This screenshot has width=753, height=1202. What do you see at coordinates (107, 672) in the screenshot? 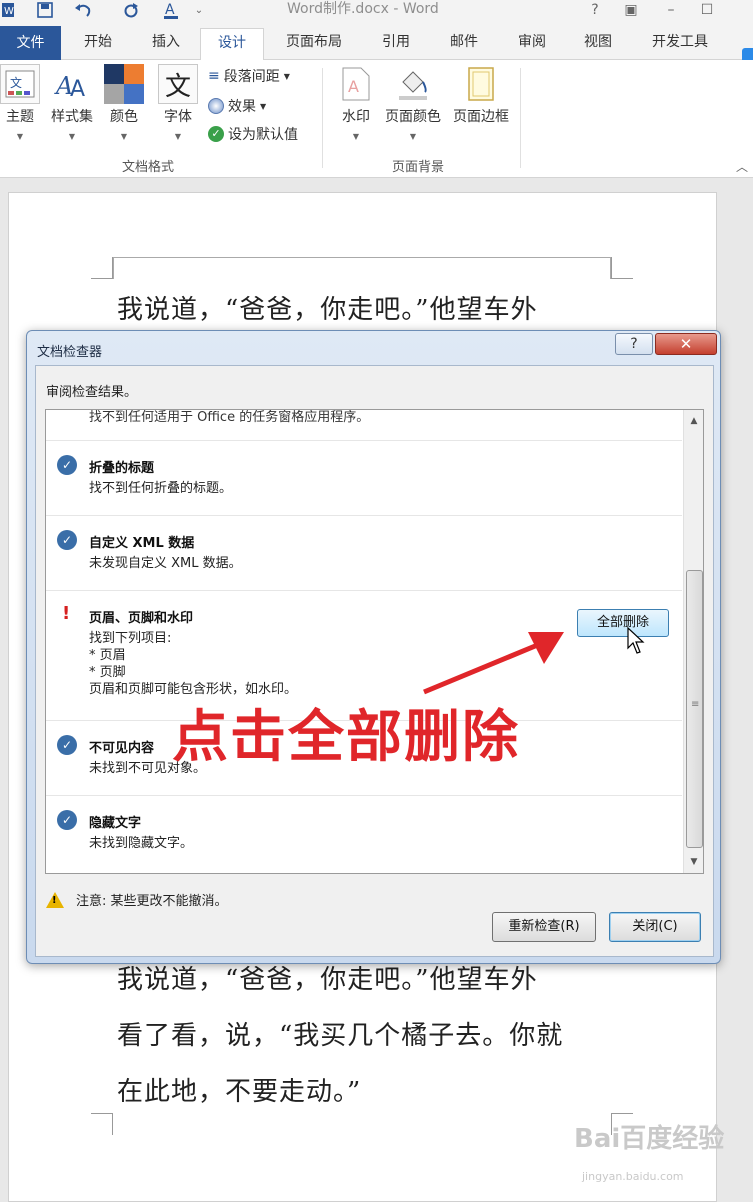
I see `item-description-line: * 页脚` at bounding box center [107, 672].